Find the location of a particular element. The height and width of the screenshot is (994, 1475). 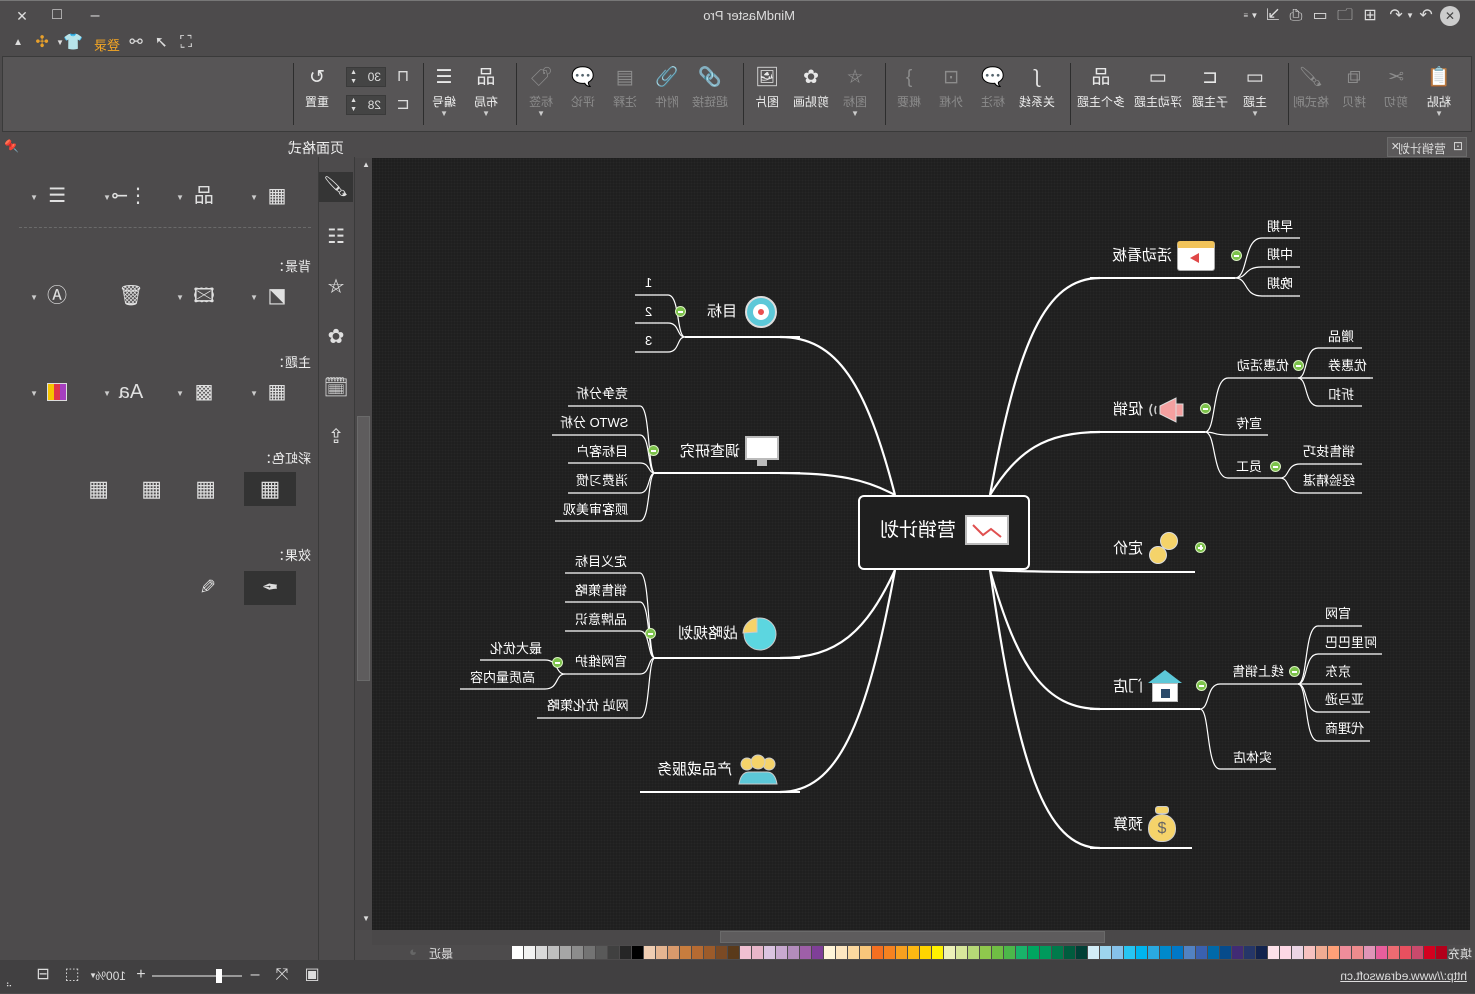

topic-label: 消费习惯 is located at coordinates (602, 481).